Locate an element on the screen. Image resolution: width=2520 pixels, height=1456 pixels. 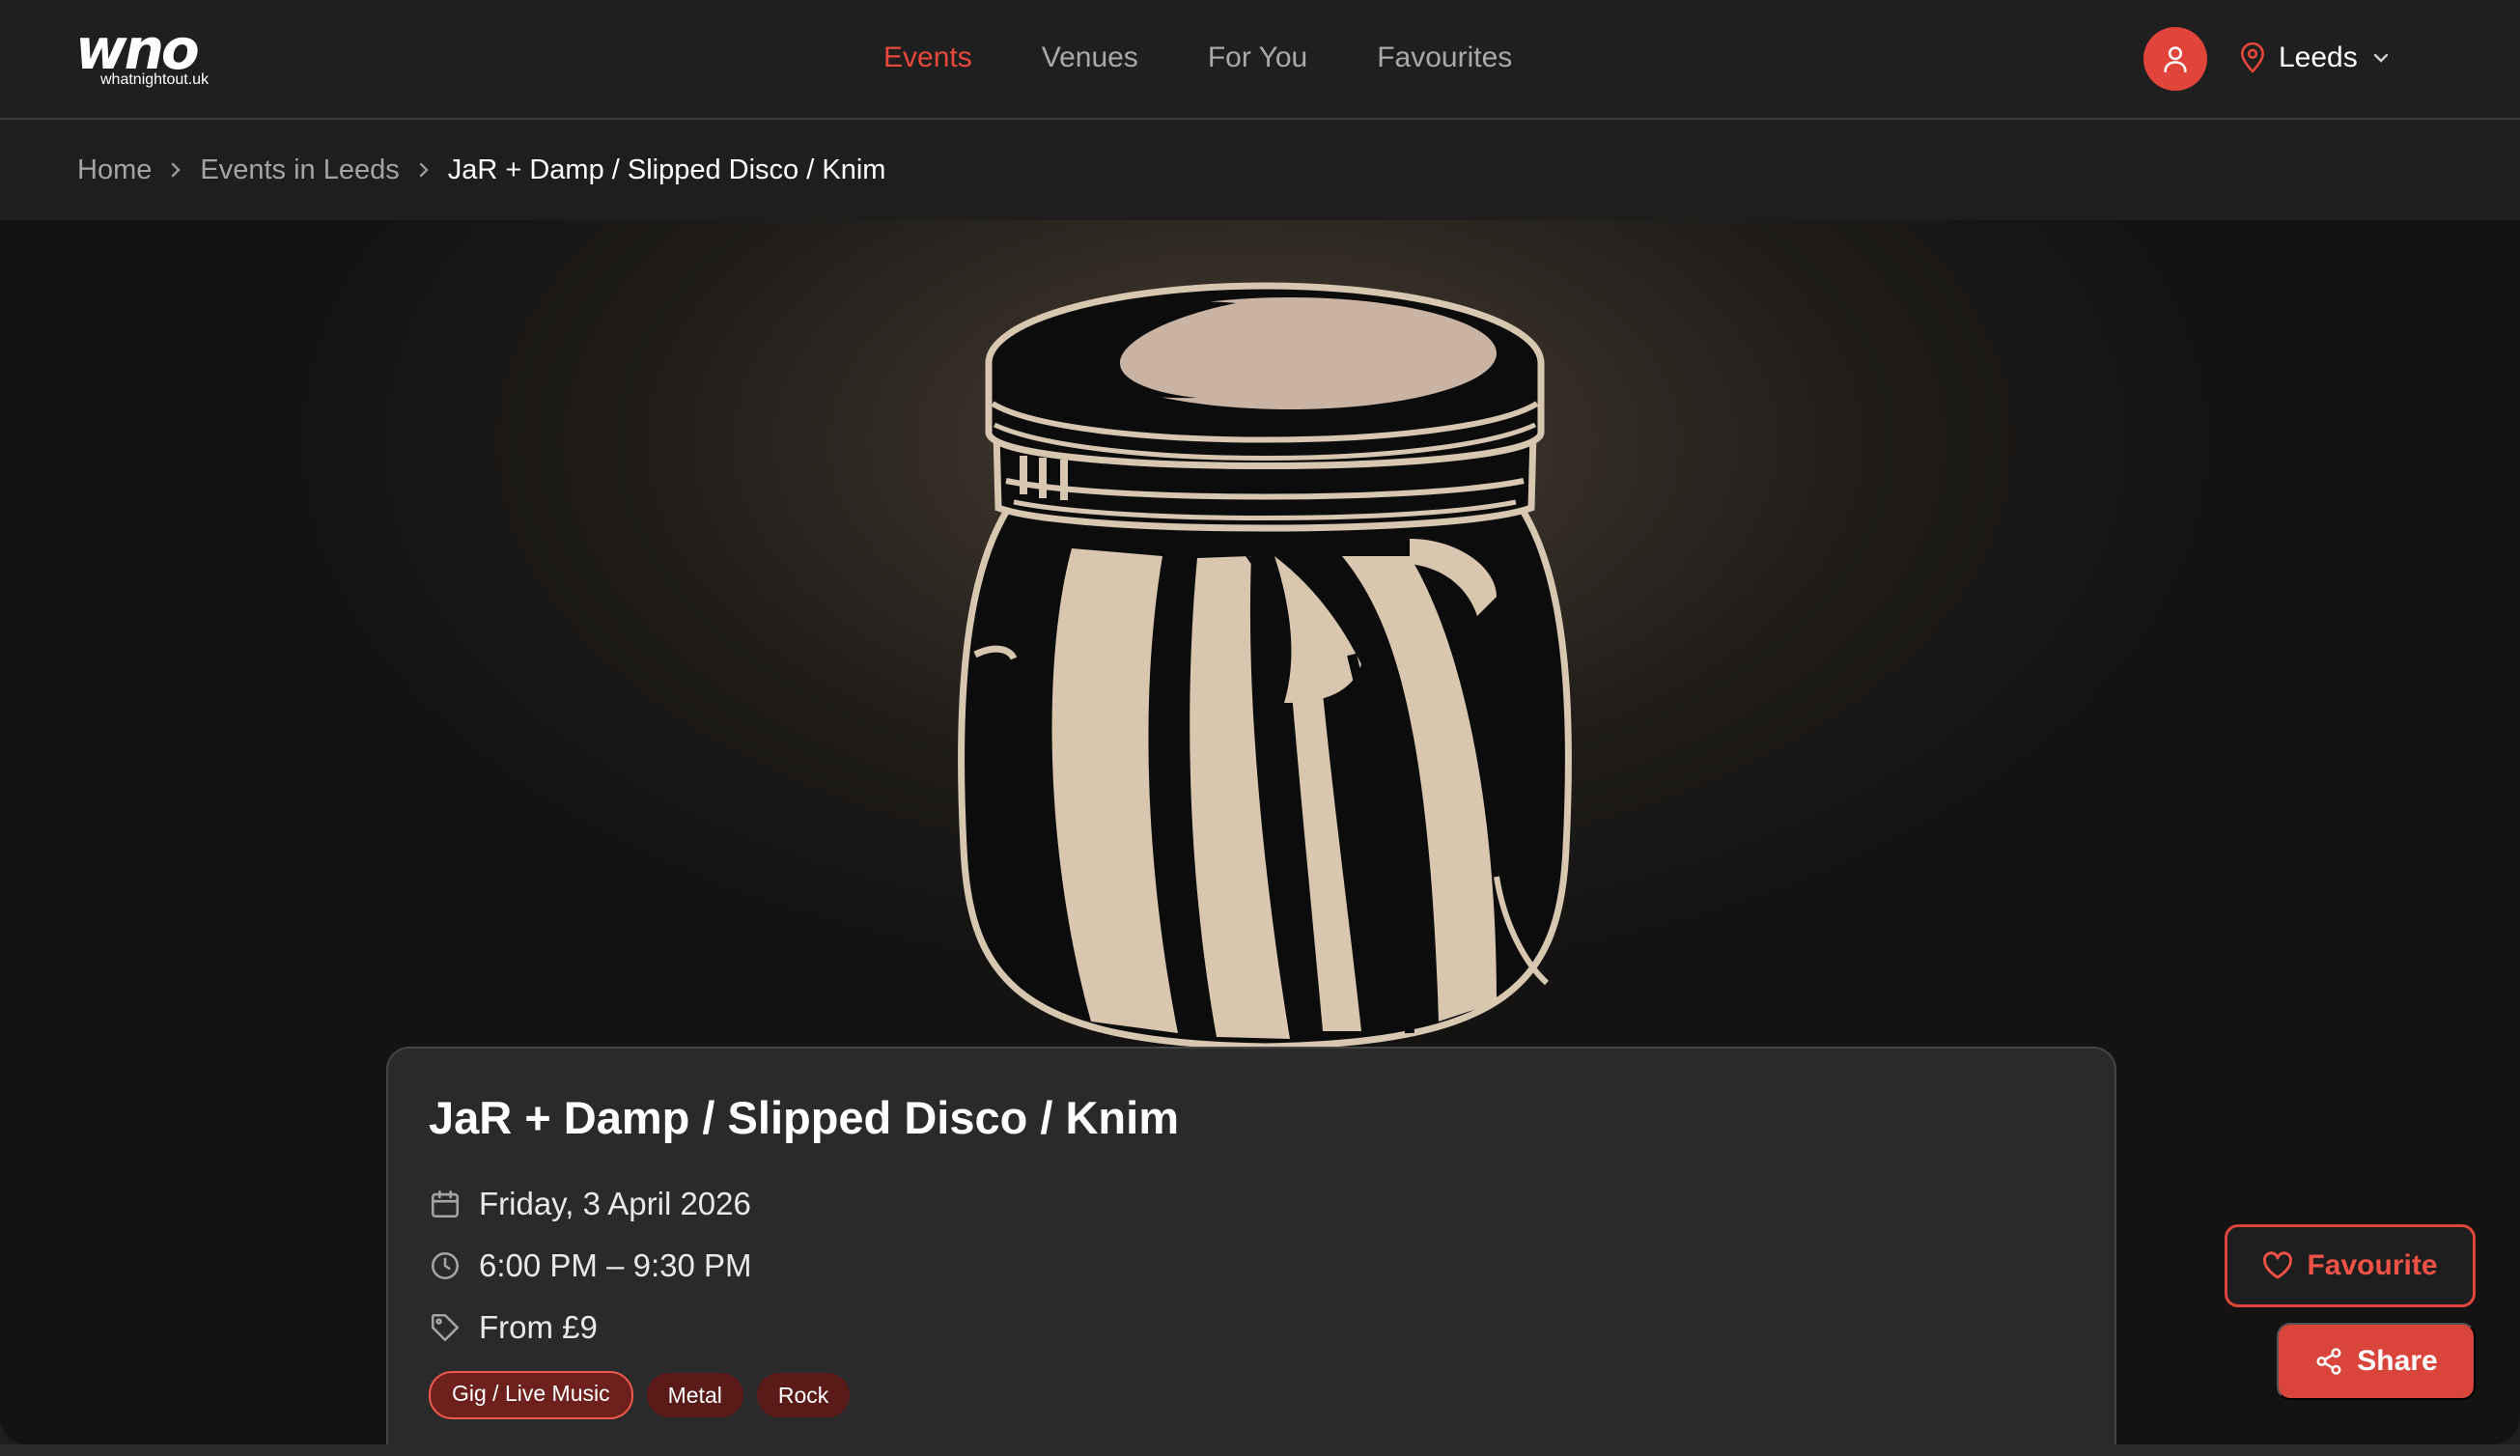
event-date-row: Friday, 3 April 2026 is located at coordinates (590, 1204).